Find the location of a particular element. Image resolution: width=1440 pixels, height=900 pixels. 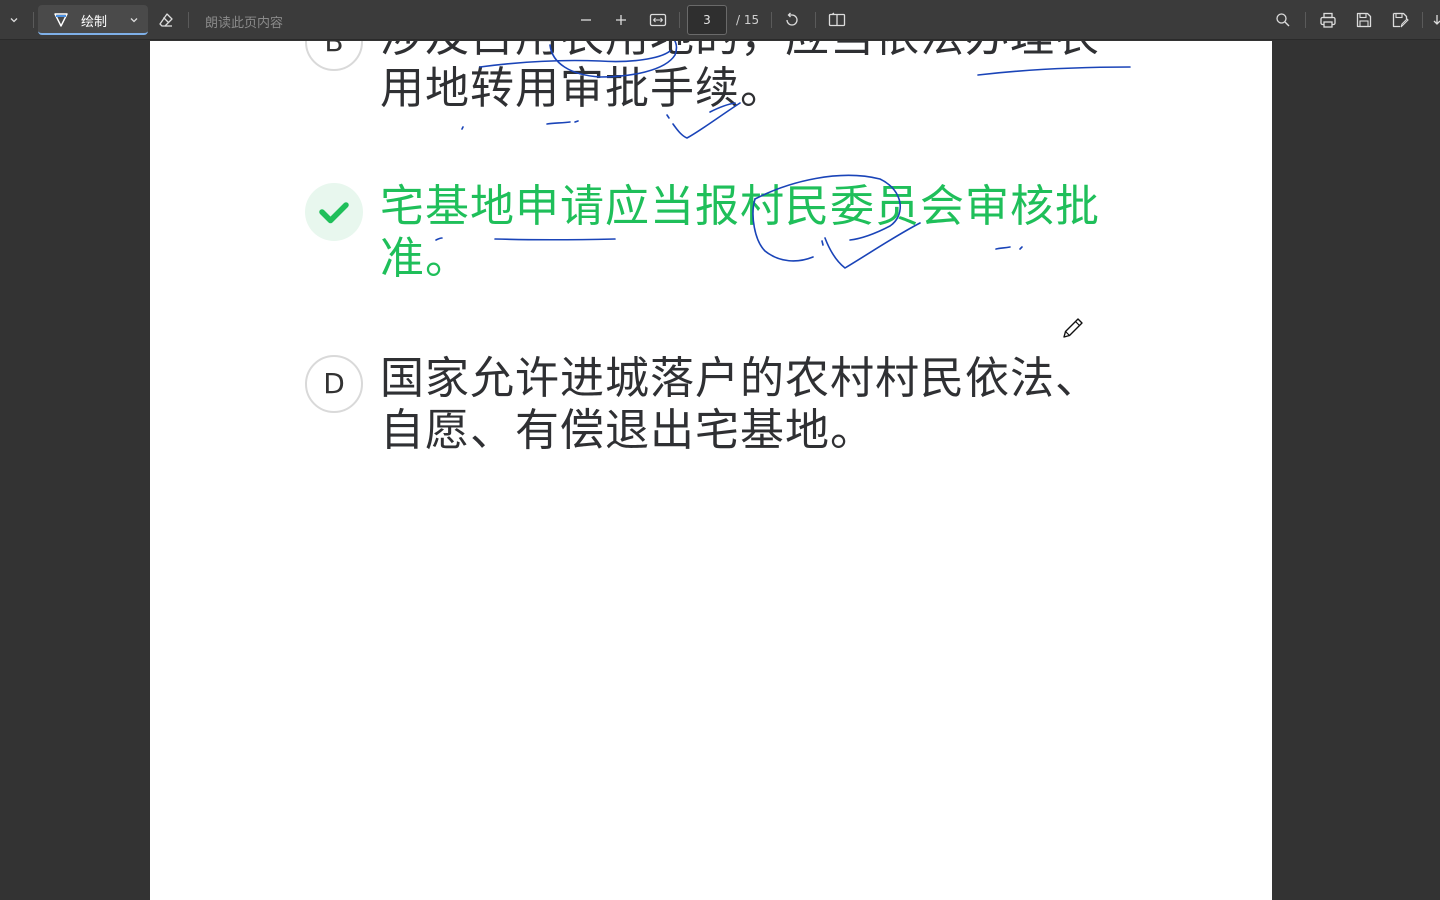

ink-annotations is located at coordinates (783, 155).